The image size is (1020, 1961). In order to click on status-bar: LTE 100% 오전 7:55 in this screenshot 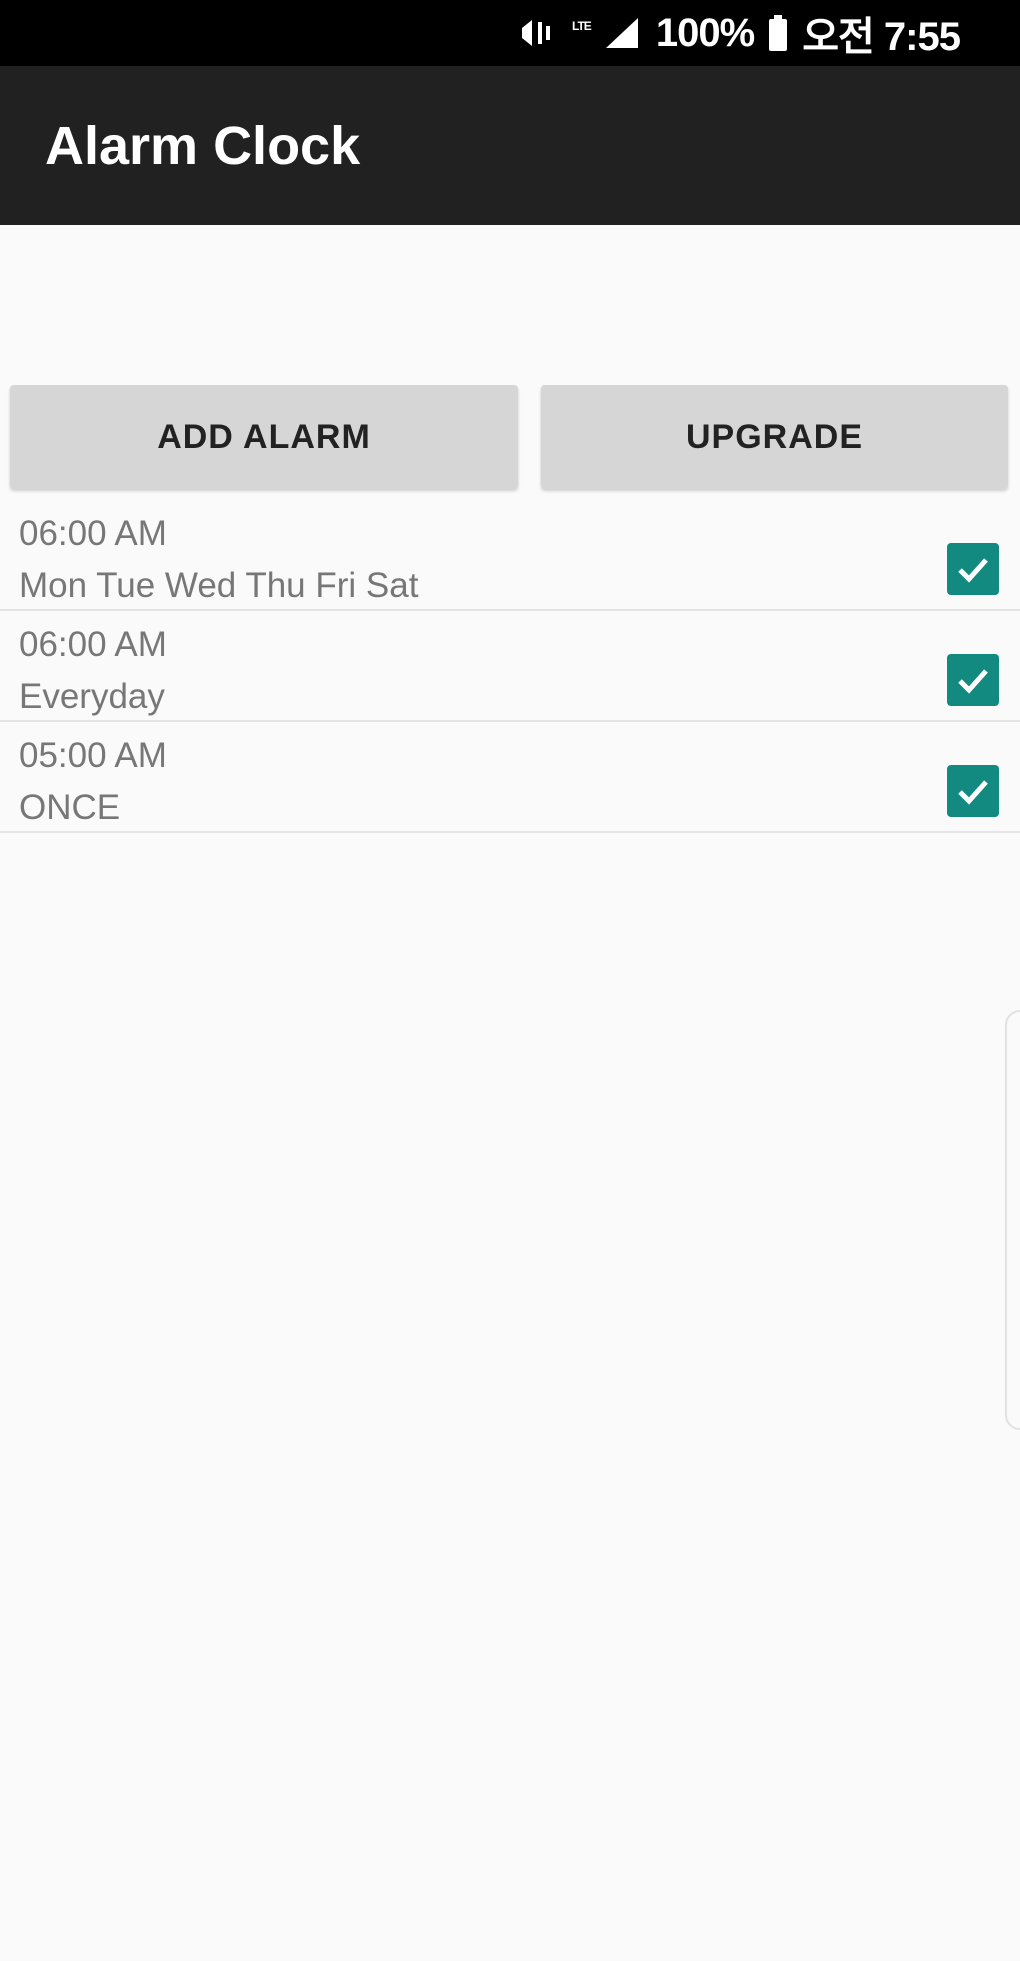, I will do `click(510, 33)`.